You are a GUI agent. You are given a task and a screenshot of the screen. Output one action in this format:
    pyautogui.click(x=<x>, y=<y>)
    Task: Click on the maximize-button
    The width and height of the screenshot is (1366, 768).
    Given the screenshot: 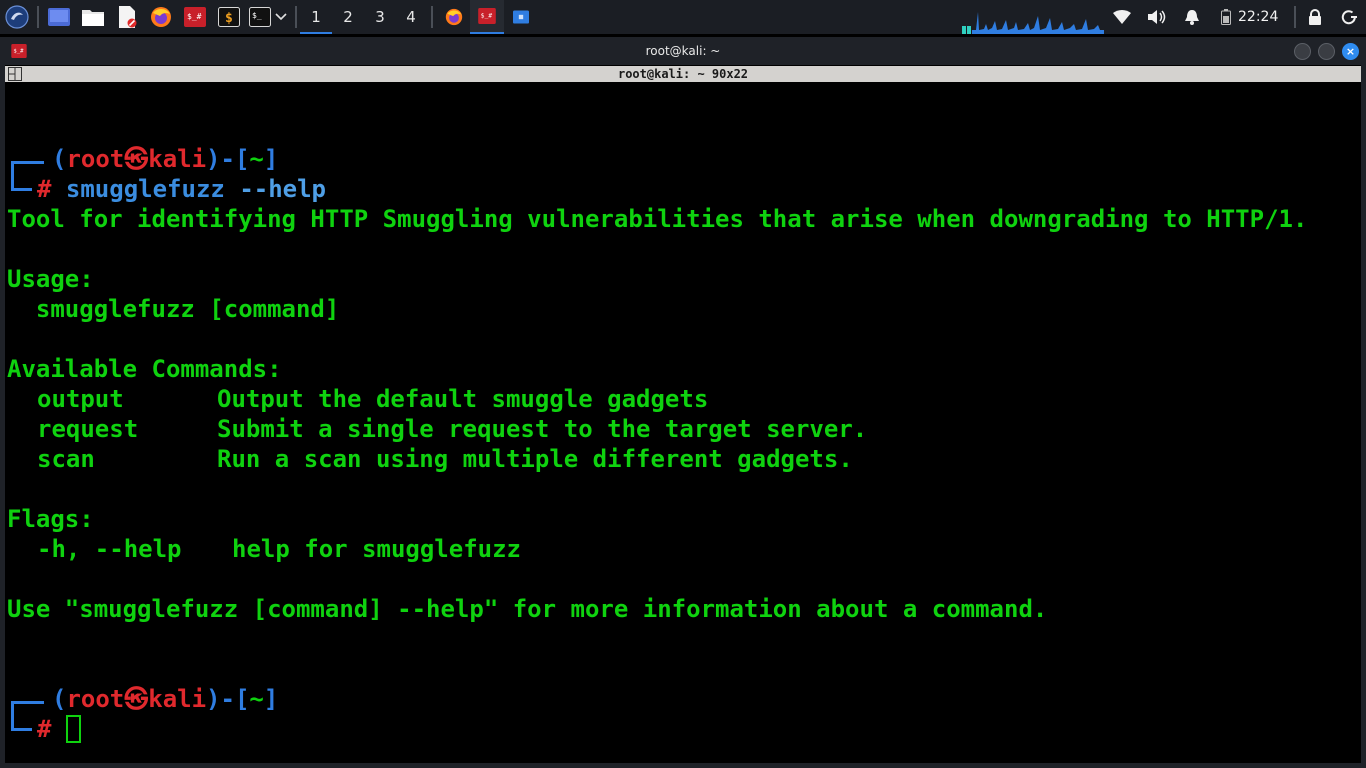 What is the action you would take?
    pyautogui.click(x=1326, y=51)
    